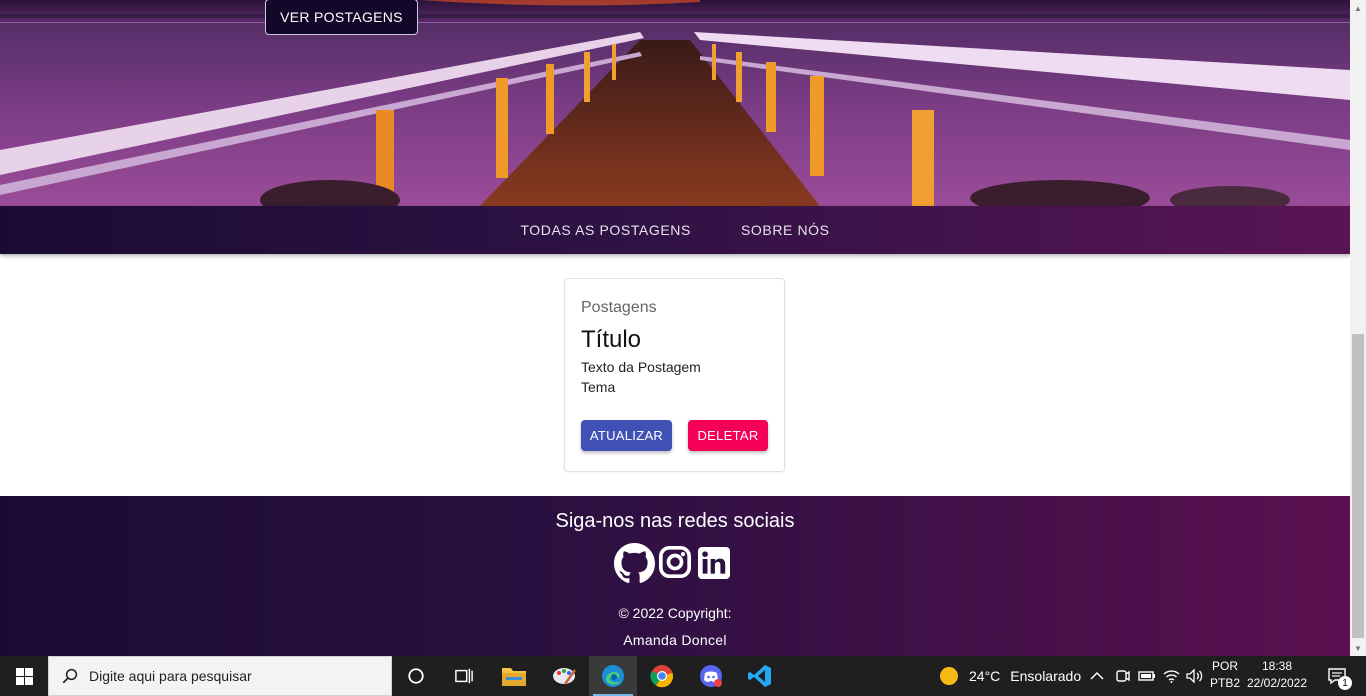 The height and width of the screenshot is (696, 1366). I want to click on footer-title: Siga-nos nas redes sociais, so click(675, 521).